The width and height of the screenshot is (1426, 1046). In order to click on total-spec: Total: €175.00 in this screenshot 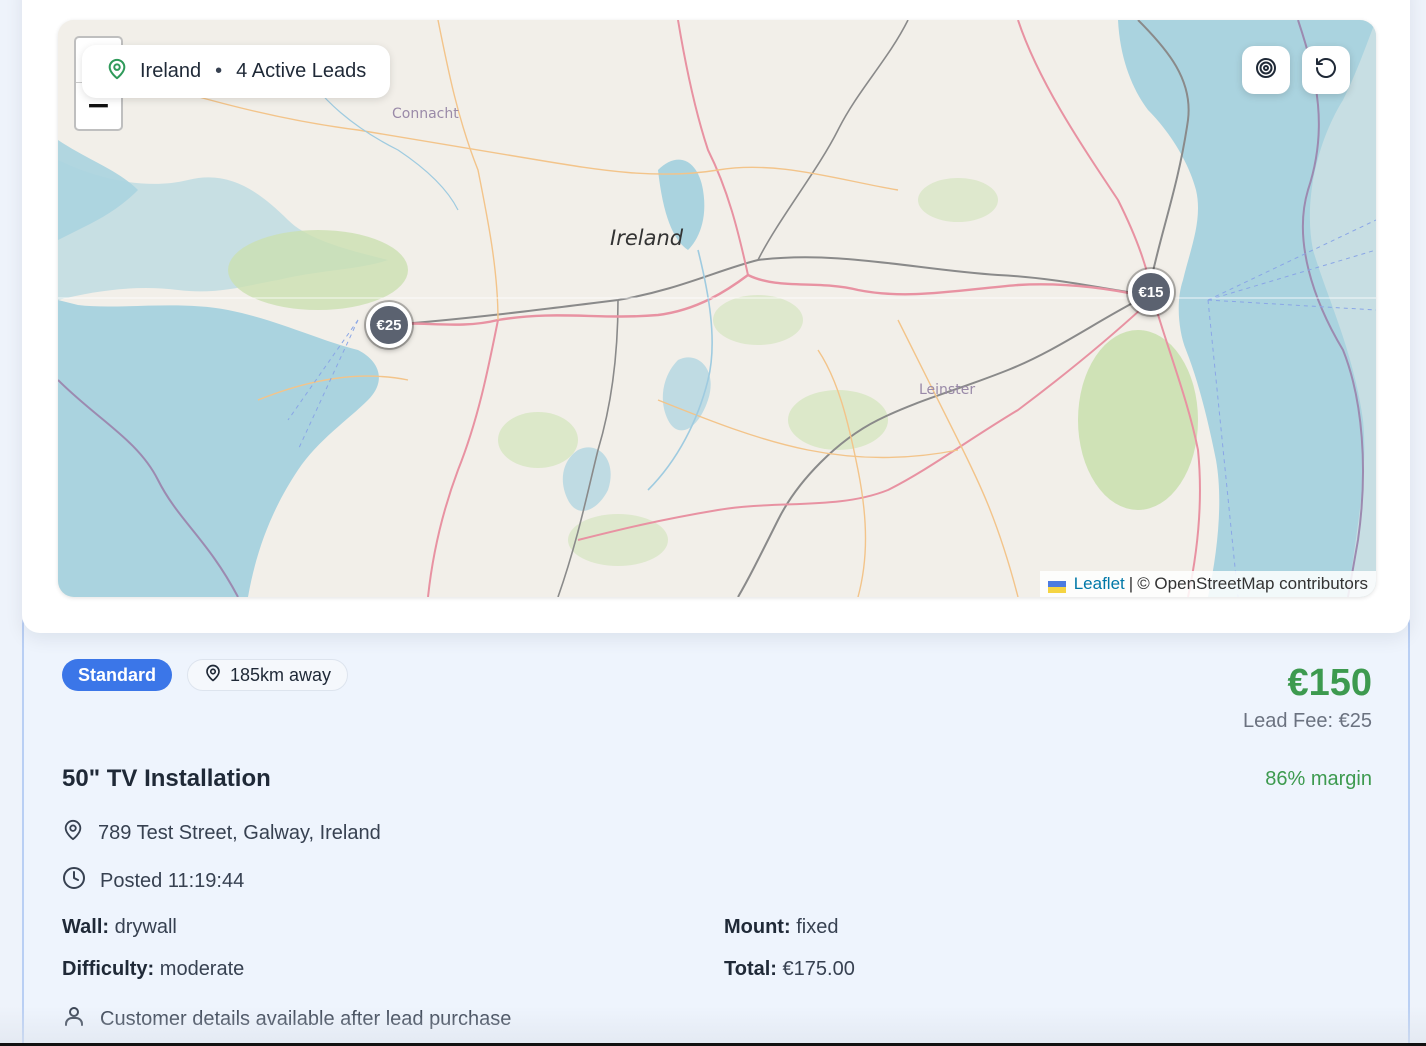, I will do `click(789, 969)`.